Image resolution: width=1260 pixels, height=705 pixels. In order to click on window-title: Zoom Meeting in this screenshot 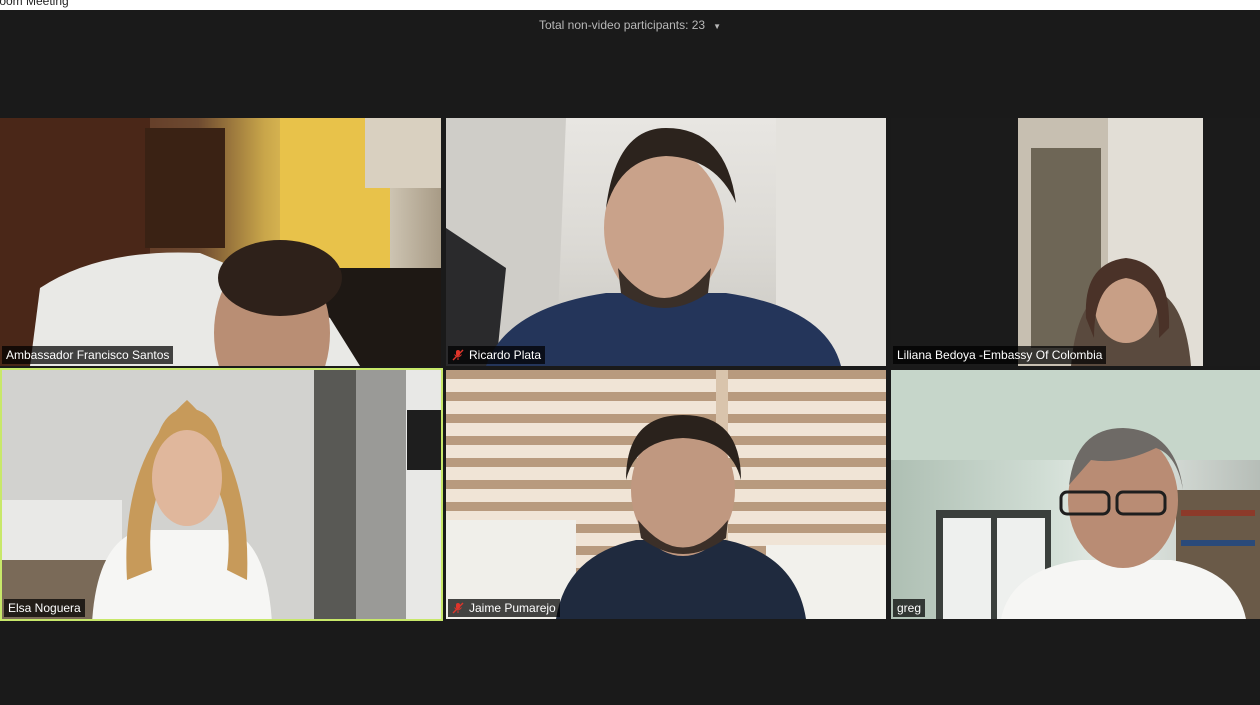, I will do `click(34, 4)`.